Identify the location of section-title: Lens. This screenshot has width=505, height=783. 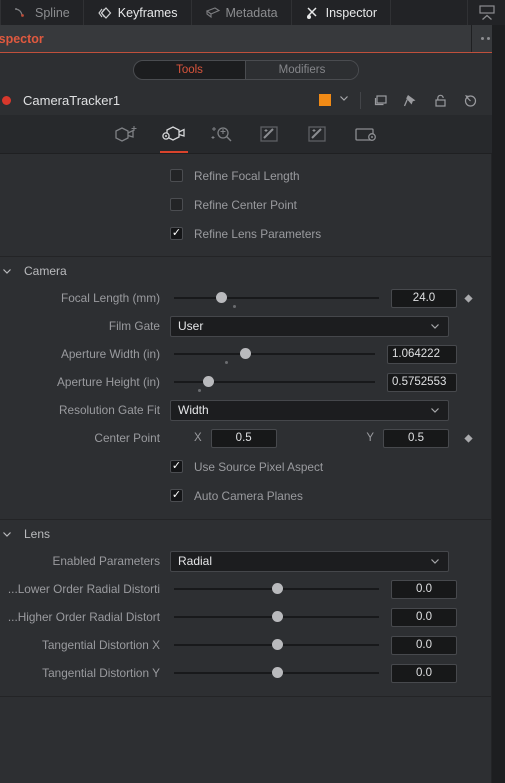
(37, 533).